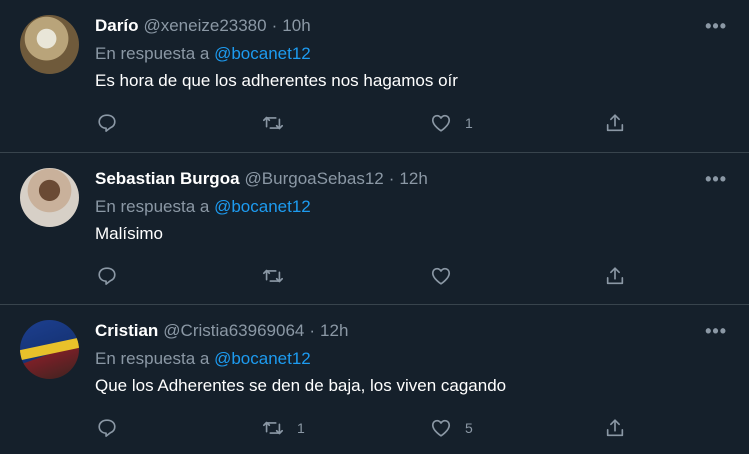  I want to click on like-button: 1, so click(451, 123).